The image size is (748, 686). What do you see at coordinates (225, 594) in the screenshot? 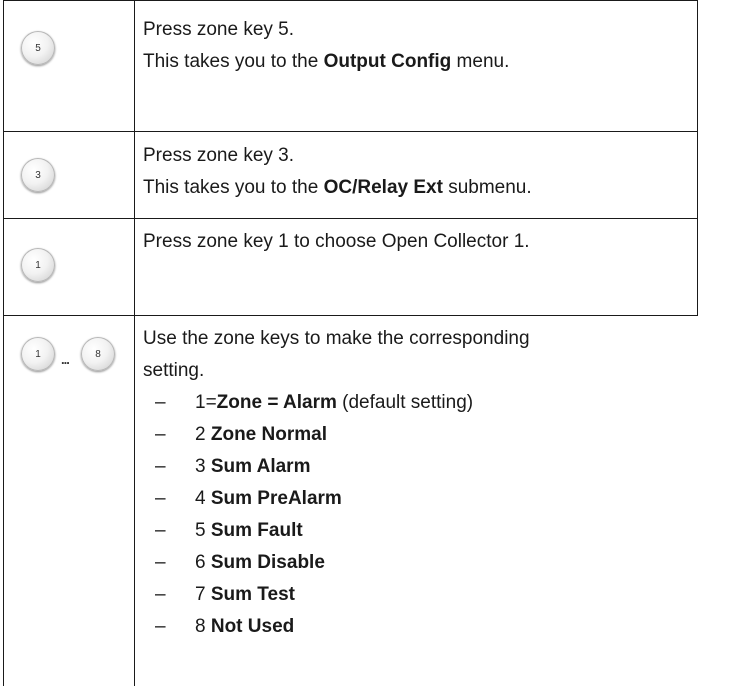
I see `list-item: –7 Sum Test` at bounding box center [225, 594].